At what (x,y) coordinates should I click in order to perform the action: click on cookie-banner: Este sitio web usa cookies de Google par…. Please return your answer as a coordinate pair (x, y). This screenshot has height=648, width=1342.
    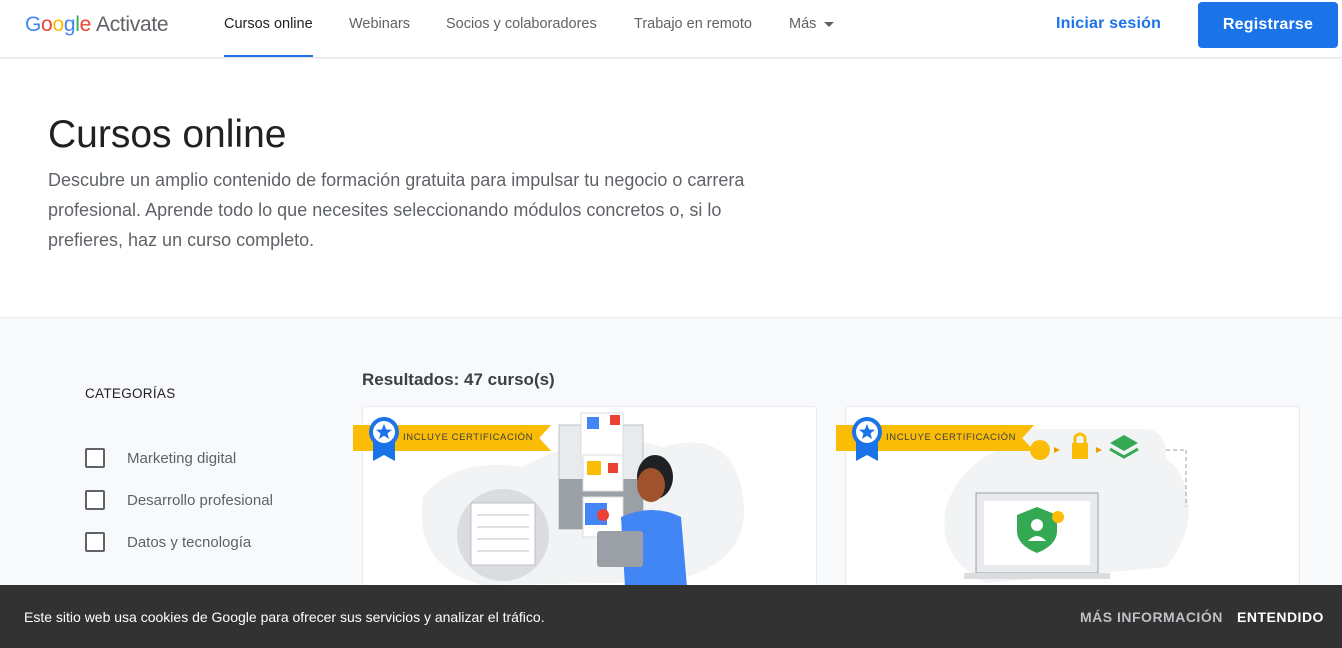
    Looking at the image, I should click on (671, 616).